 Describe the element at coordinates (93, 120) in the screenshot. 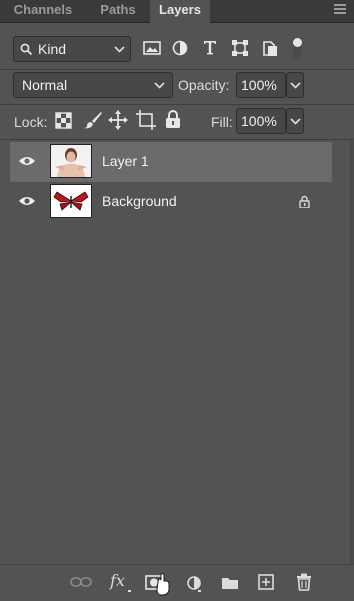

I see `lock-image-pixels-brush-icon` at that location.